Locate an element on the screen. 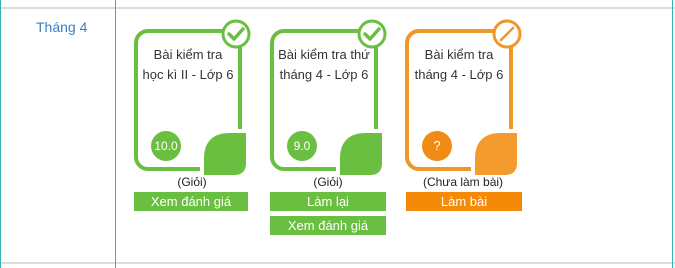  redo-button: Làm lại is located at coordinates (328, 201).